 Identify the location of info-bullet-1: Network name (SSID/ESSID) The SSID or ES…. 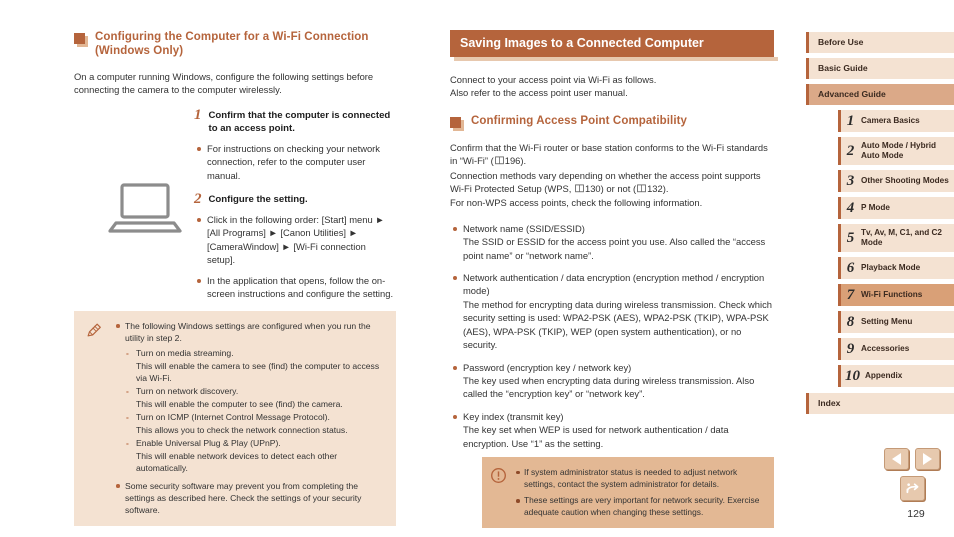
(612, 242).